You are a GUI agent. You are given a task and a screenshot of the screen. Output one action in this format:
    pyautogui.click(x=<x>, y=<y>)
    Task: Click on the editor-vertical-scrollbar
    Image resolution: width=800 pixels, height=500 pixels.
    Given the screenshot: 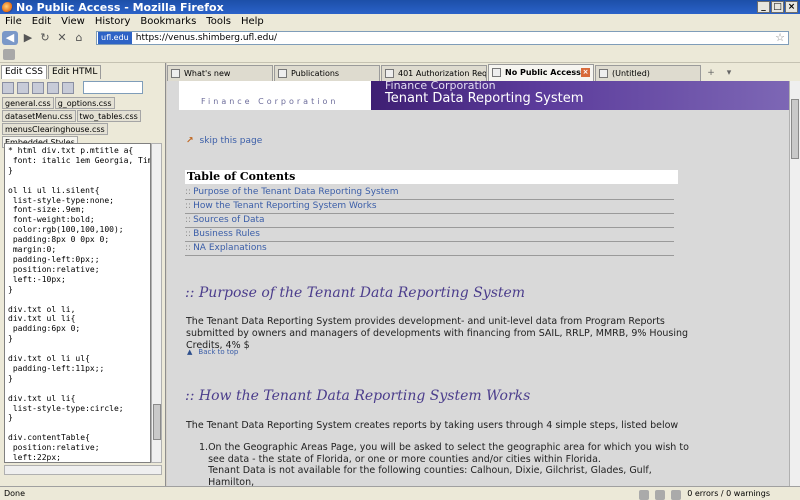 What is the action you would take?
    pyautogui.click(x=156, y=303)
    